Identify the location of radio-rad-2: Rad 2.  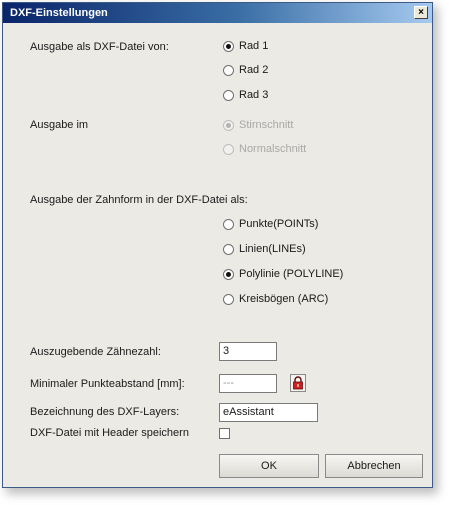
(245, 70).